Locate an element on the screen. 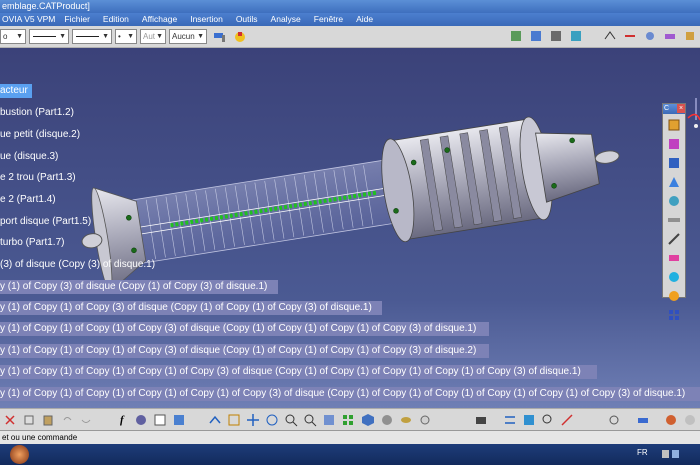 This screenshot has width=700, height=465. formula-icon: f is located at coordinates (121, 420).